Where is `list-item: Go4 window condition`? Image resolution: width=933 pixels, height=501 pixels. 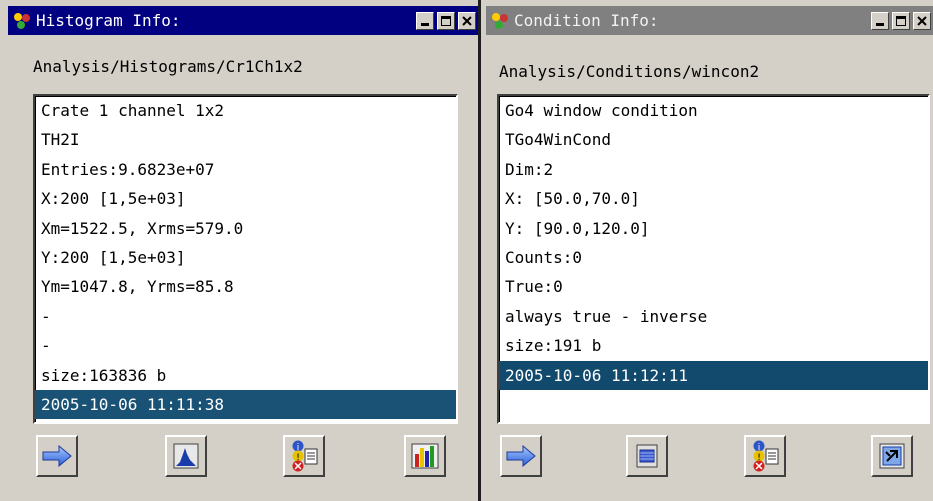 list-item: Go4 window condition is located at coordinates (713, 110).